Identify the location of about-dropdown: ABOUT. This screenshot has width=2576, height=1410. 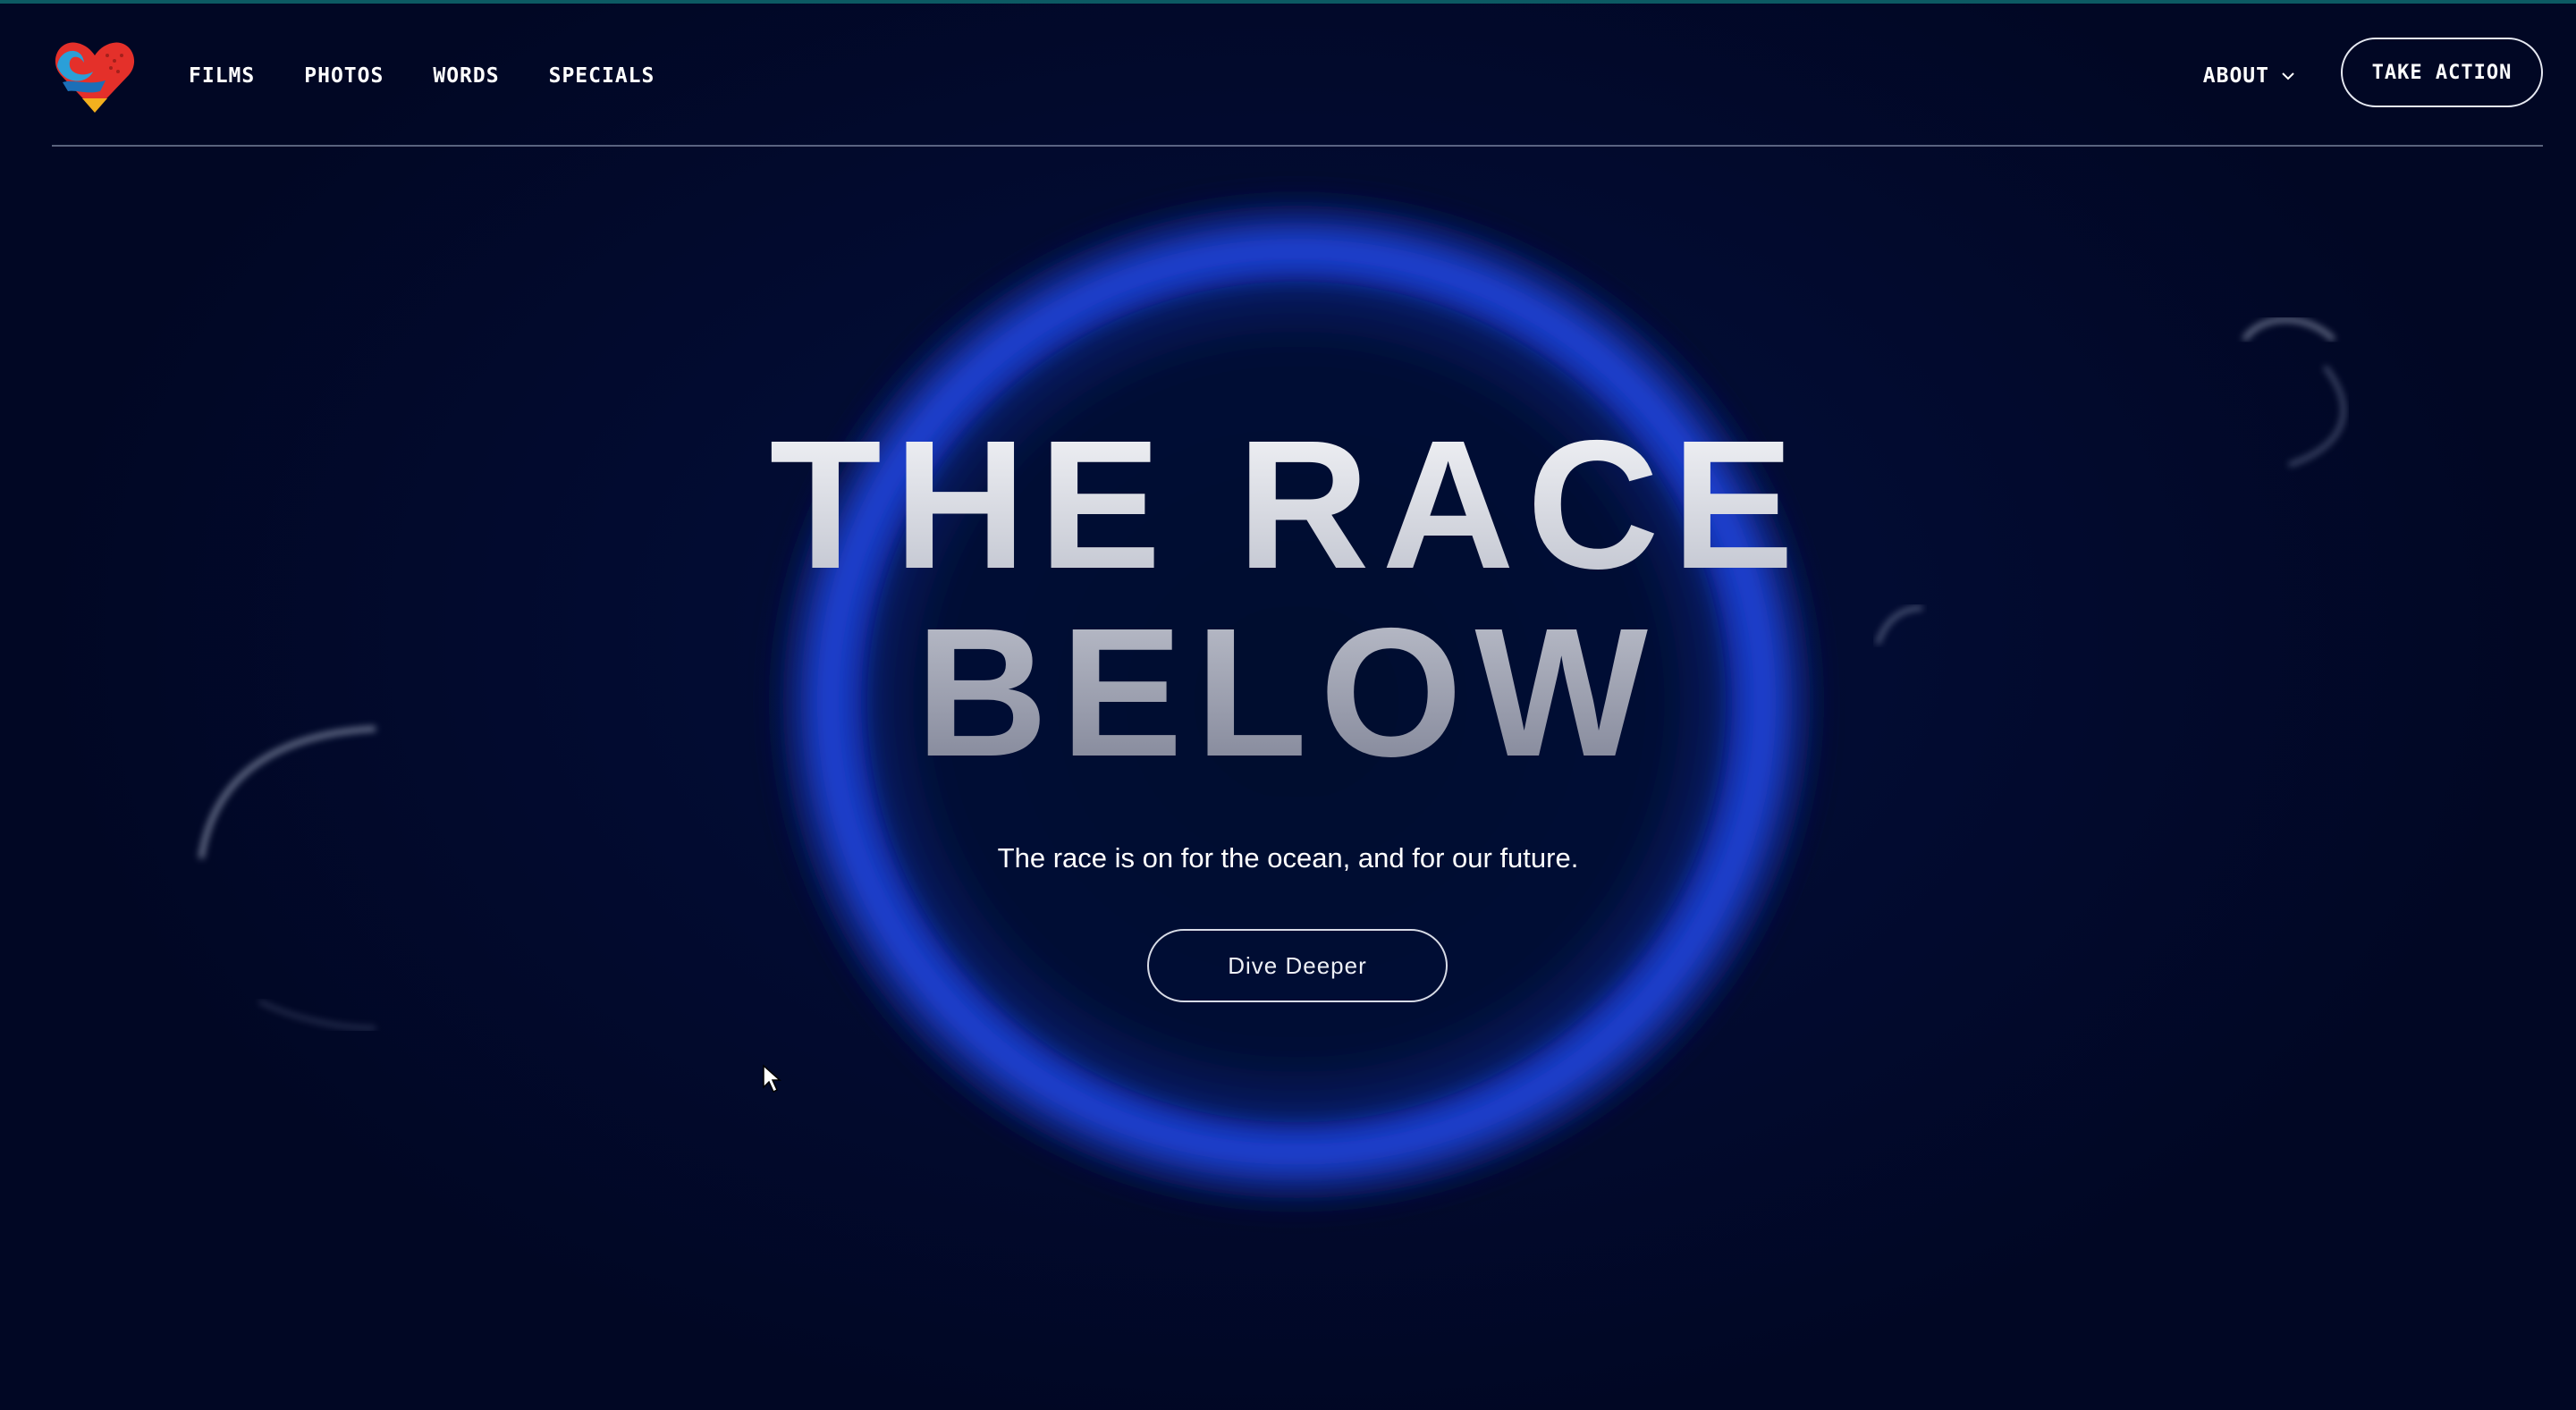
(2249, 76).